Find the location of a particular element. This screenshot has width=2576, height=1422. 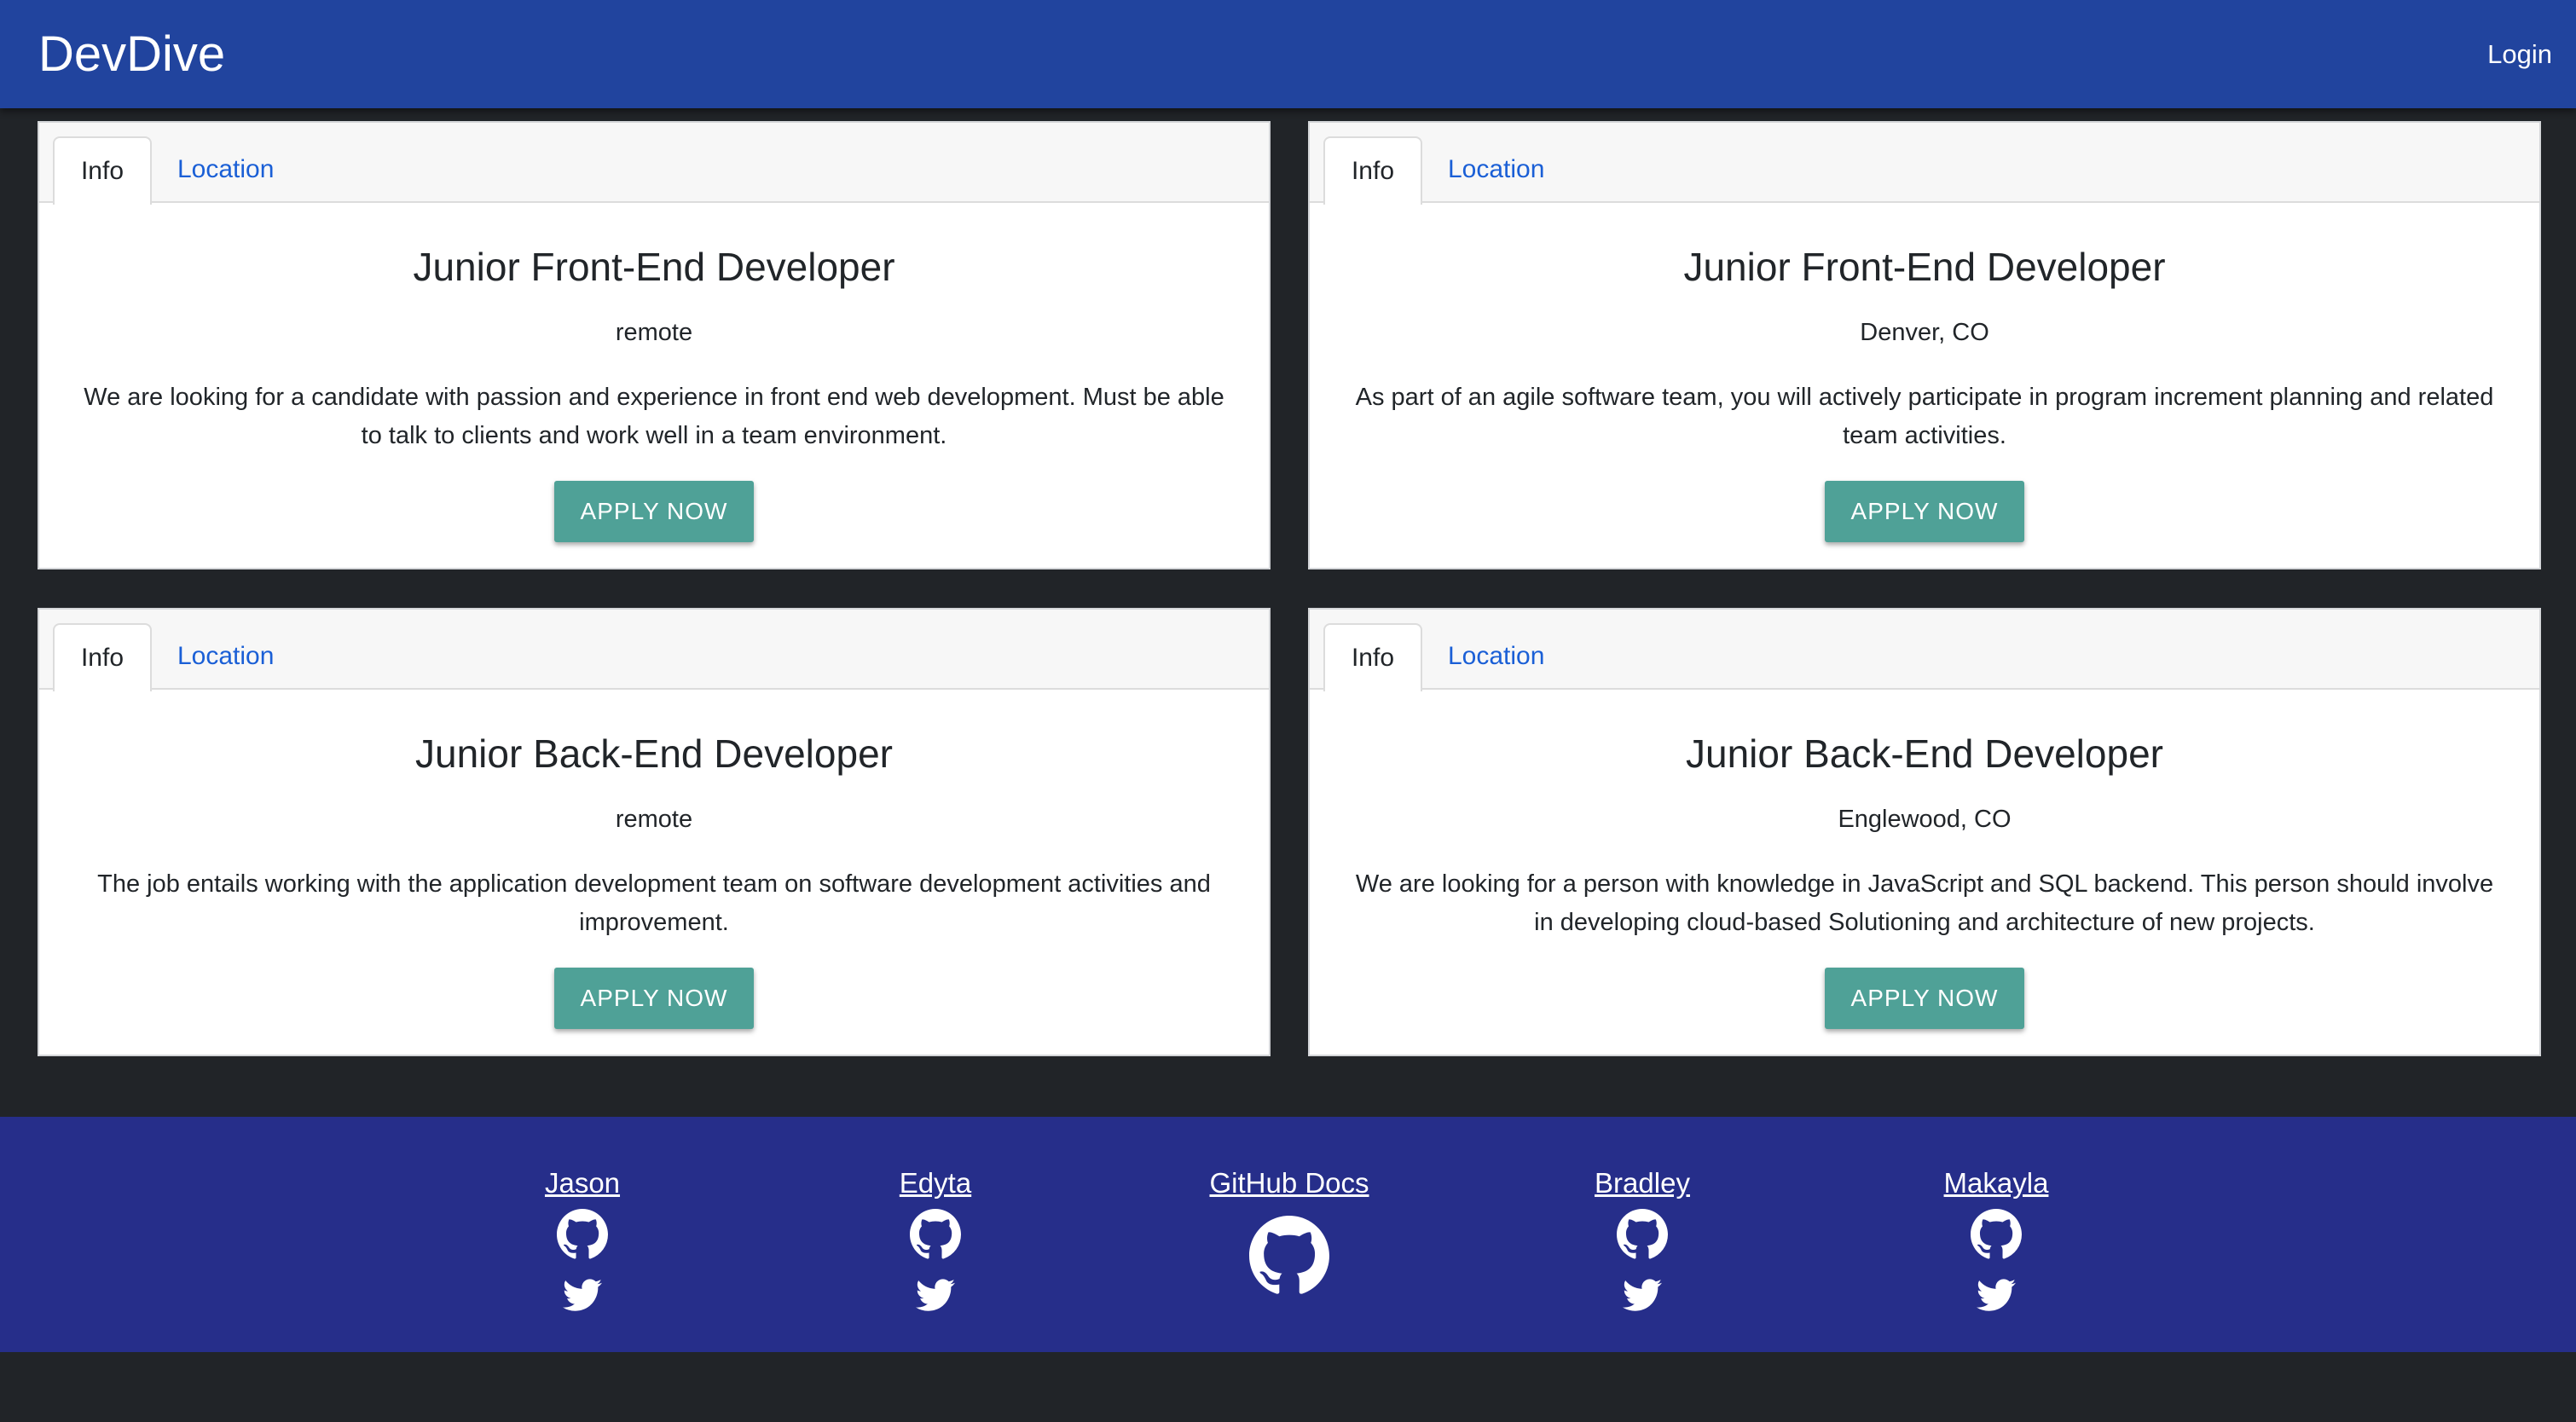

login-link: Login is located at coordinates (2519, 55).